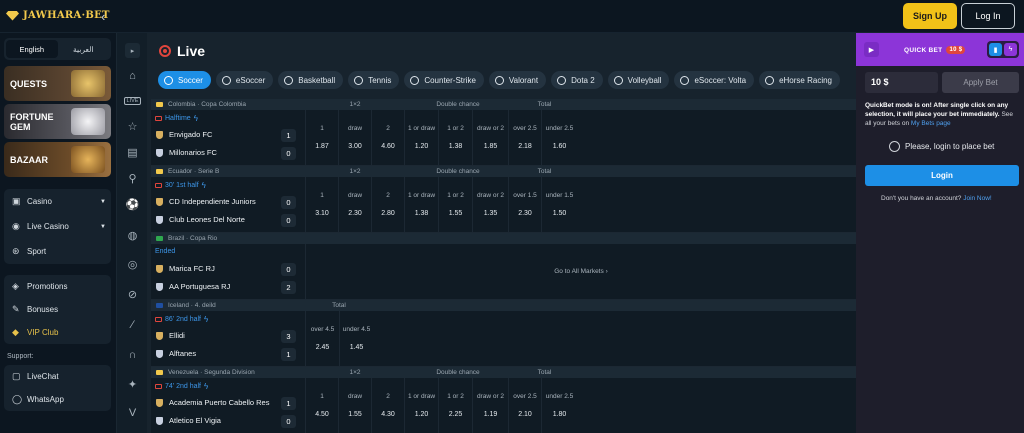 Image resolution: width=1024 pixels, height=433 pixels. I want to click on odd-cell: draw or 2 1.35, so click(490, 204).